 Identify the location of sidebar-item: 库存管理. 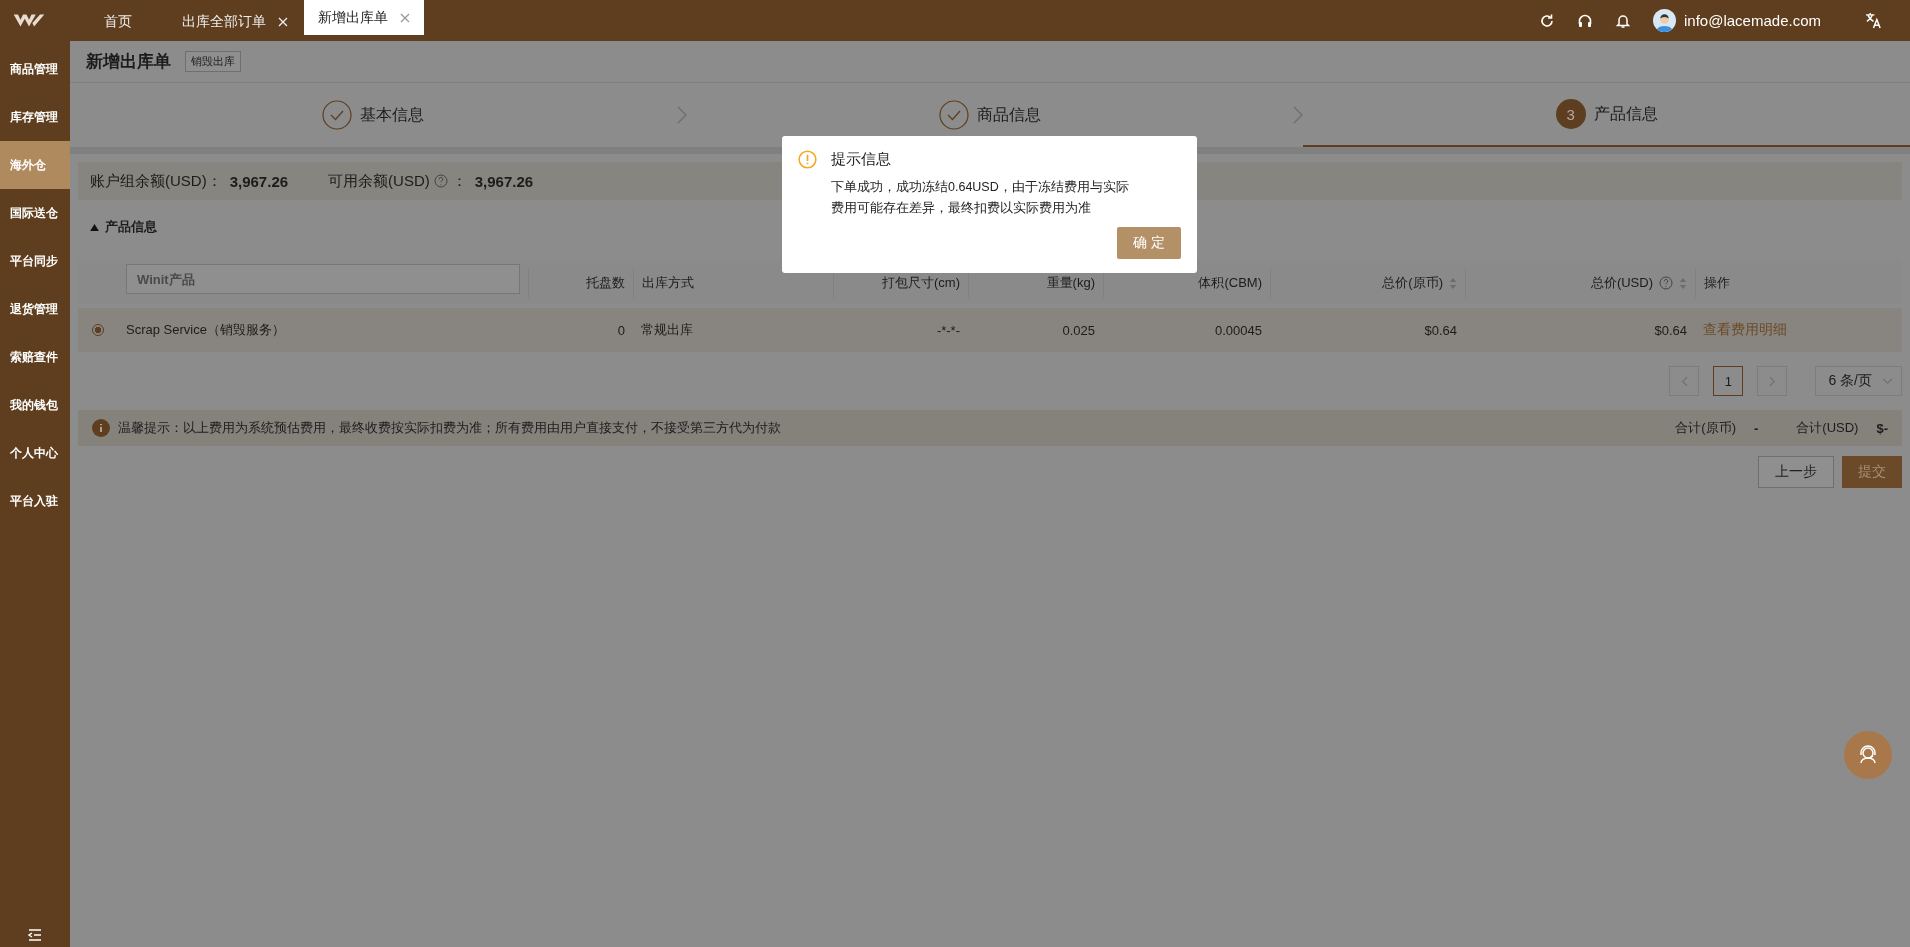
(35, 117).